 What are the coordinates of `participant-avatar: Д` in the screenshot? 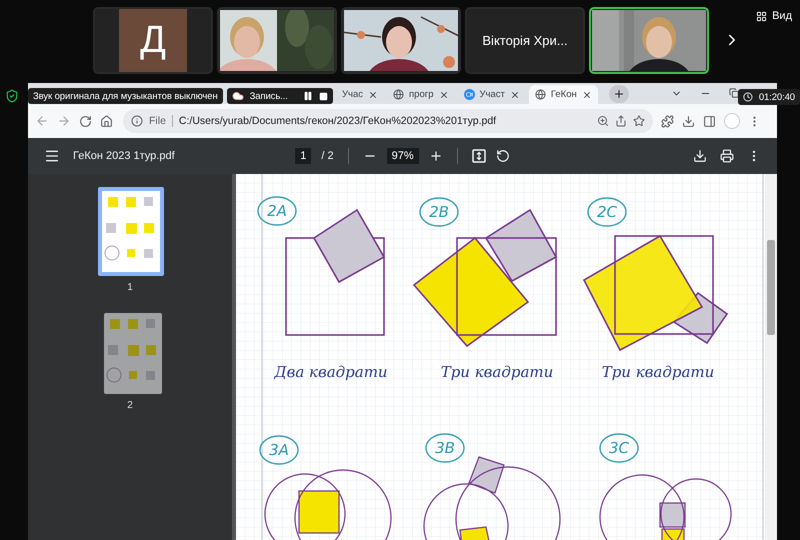 It's located at (153, 40).